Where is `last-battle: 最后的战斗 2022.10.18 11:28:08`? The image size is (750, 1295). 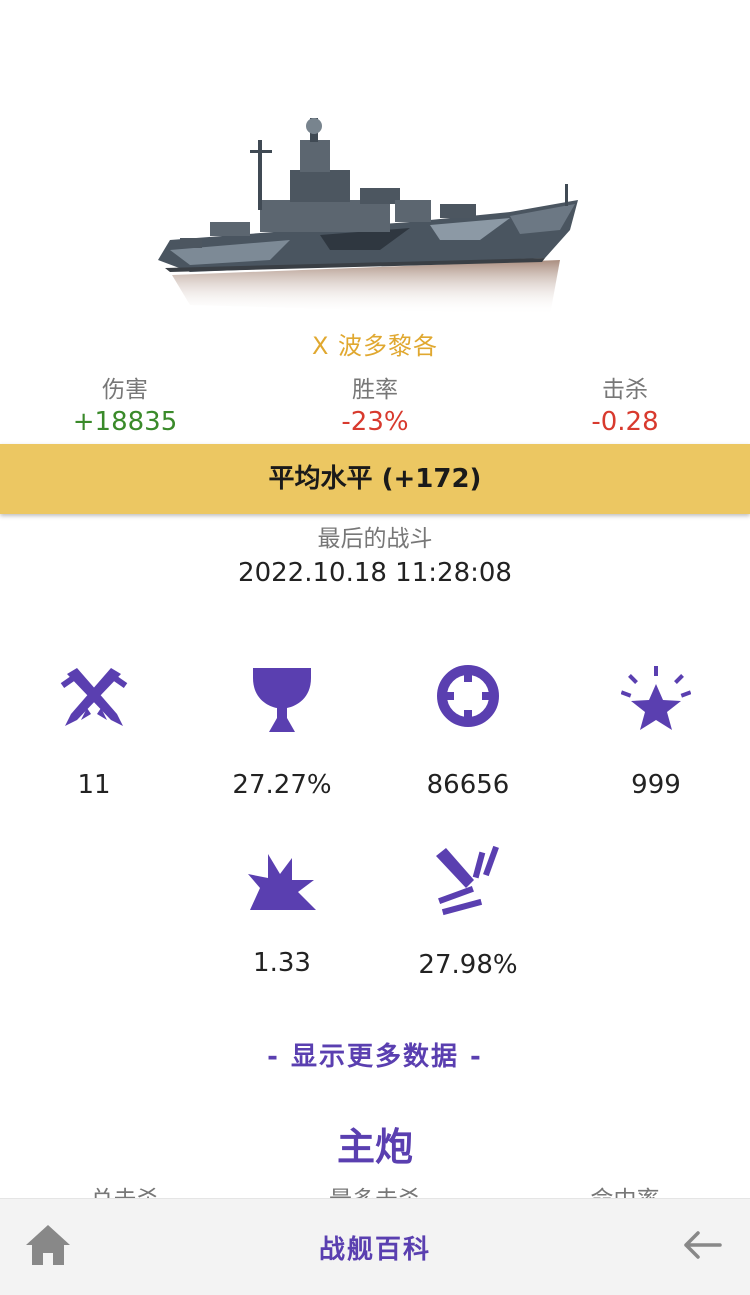 last-battle: 最后的战斗 2022.10.18 11:28:08 is located at coordinates (375, 556).